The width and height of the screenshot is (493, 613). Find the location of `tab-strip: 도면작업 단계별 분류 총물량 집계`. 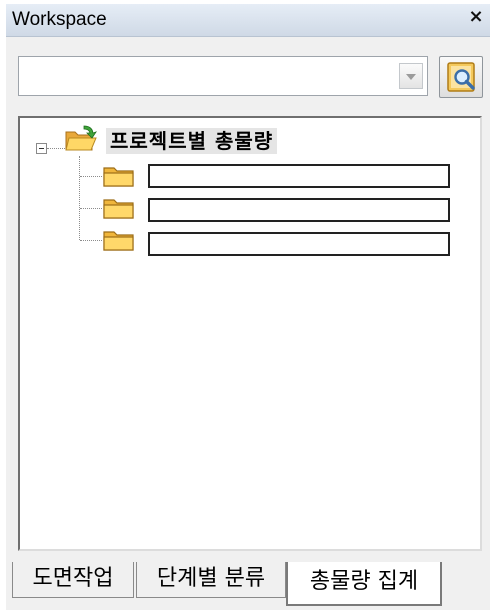

tab-strip: 도면작업 단계별 분류 총물량 집계 is located at coordinates (250, 584).